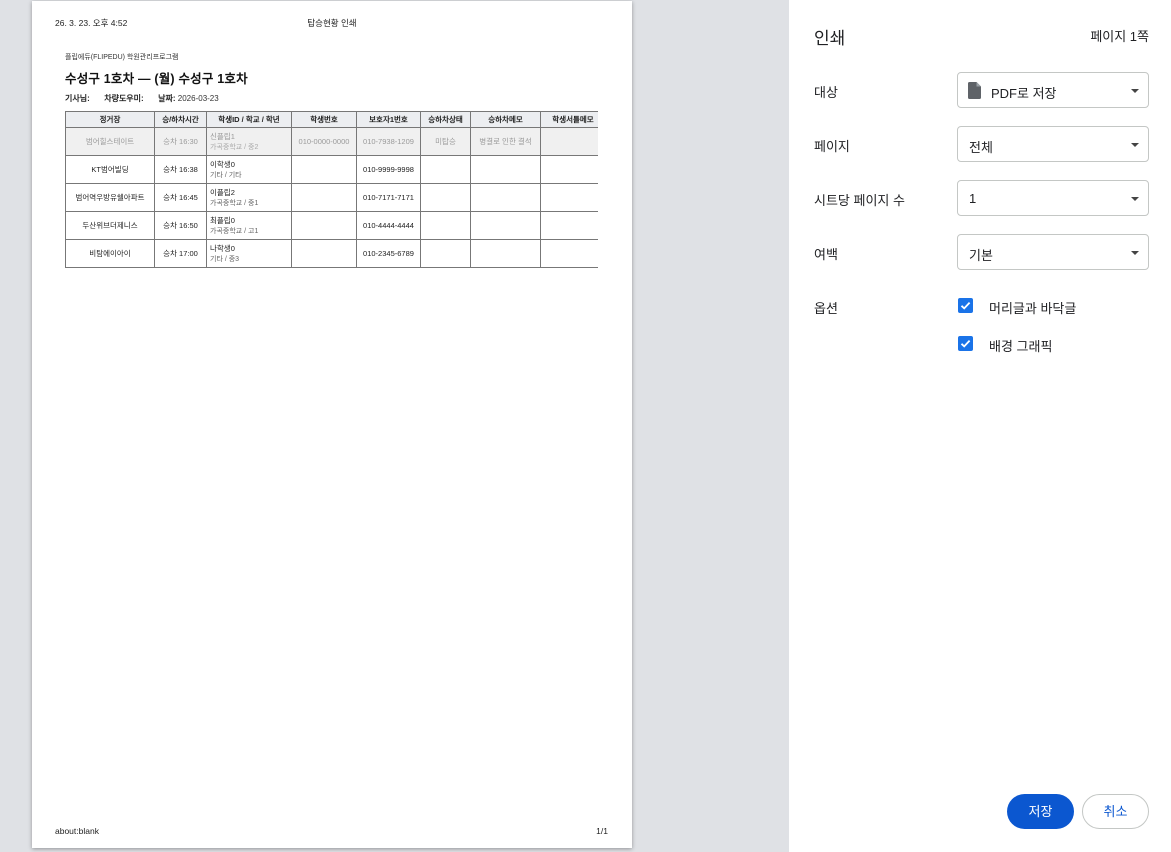 The image size is (1171, 852). I want to click on page-header-title: 탑승현황 인쇄, so click(332, 23).